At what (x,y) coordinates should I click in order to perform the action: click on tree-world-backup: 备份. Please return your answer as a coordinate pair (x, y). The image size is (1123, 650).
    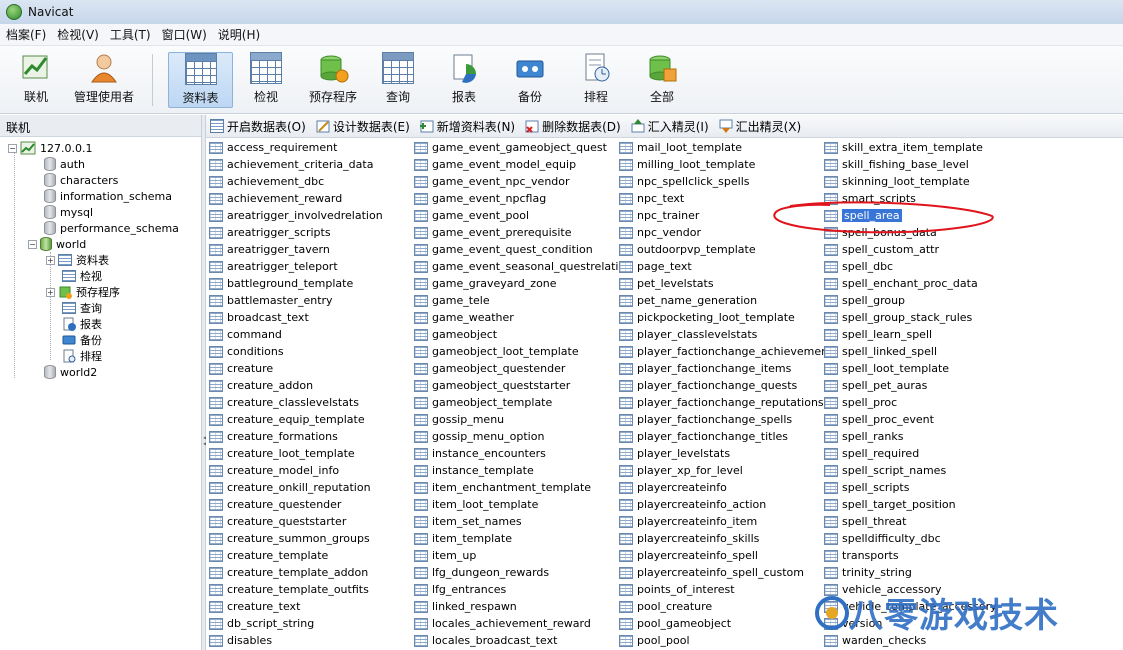
    Looking at the image, I should click on (82, 340).